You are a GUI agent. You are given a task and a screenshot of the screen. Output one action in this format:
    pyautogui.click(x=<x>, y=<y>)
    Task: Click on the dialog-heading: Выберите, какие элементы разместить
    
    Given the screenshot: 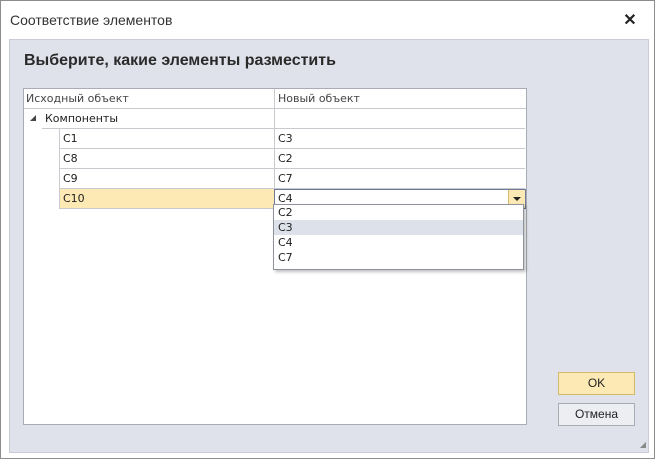 What is the action you would take?
    pyautogui.click(x=180, y=60)
    